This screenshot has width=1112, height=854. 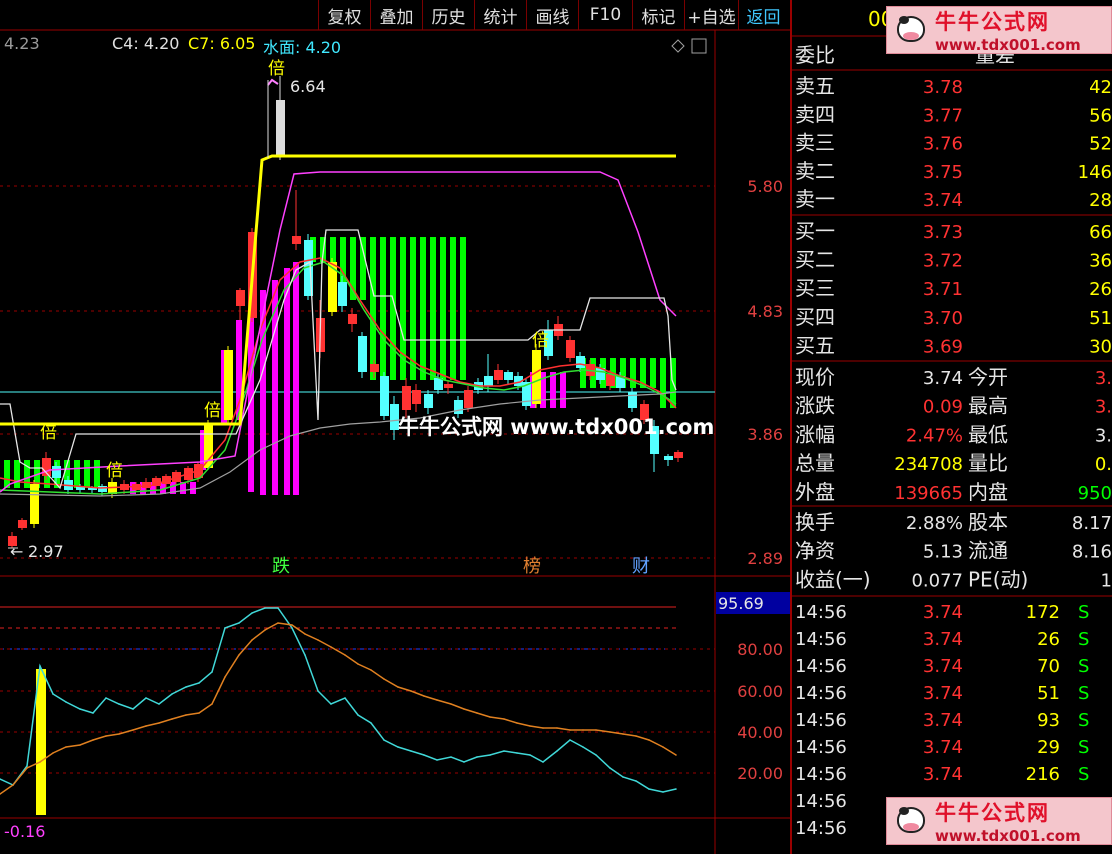 I want to click on peak-arrow, so click(x=273, y=82).